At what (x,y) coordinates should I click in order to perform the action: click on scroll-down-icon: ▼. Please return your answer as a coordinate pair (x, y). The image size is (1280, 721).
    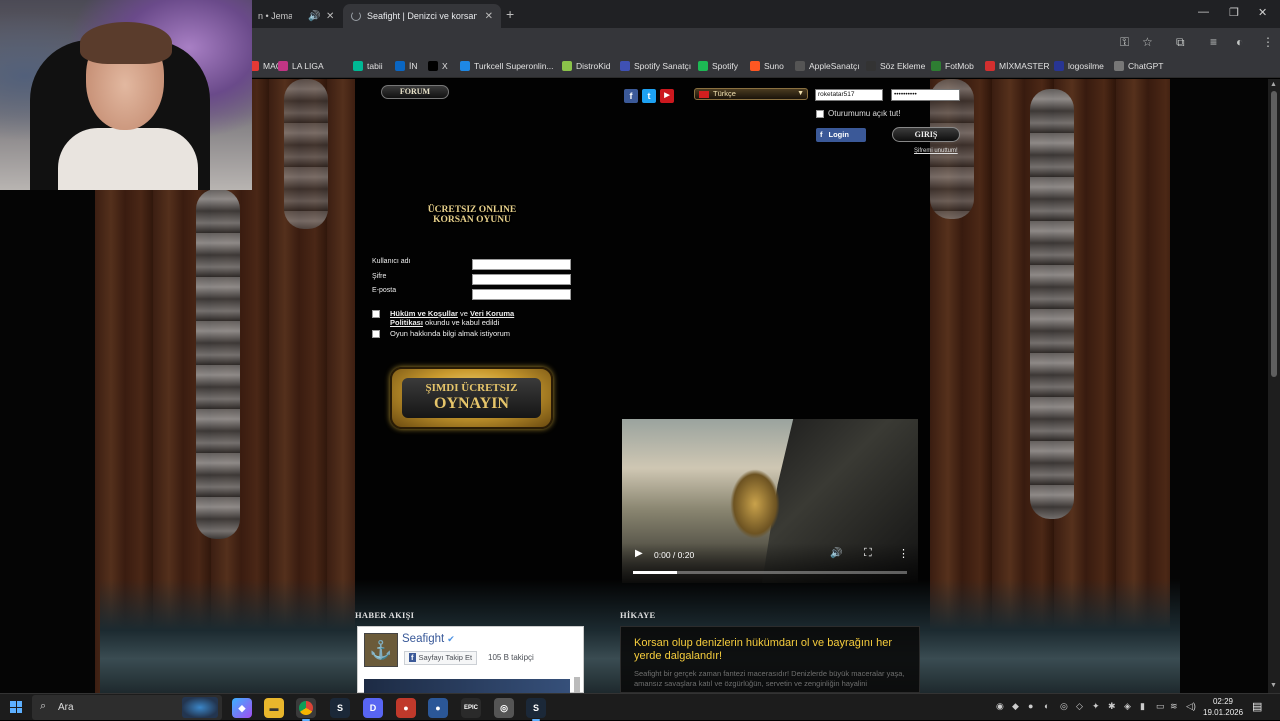
    Looking at the image, I should click on (1273, 685).